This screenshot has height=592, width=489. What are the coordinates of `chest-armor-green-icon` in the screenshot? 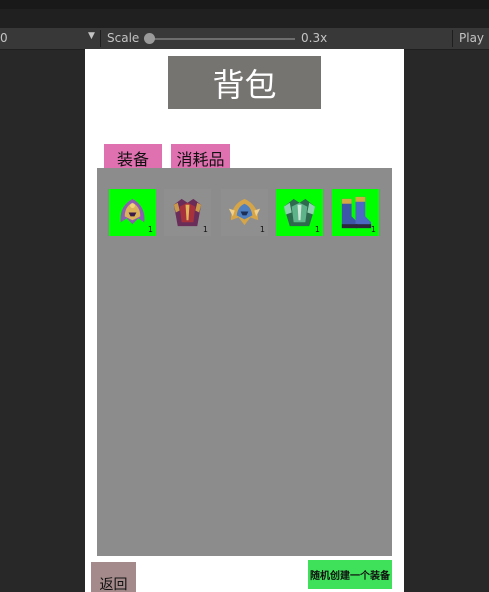 It's located at (299, 212).